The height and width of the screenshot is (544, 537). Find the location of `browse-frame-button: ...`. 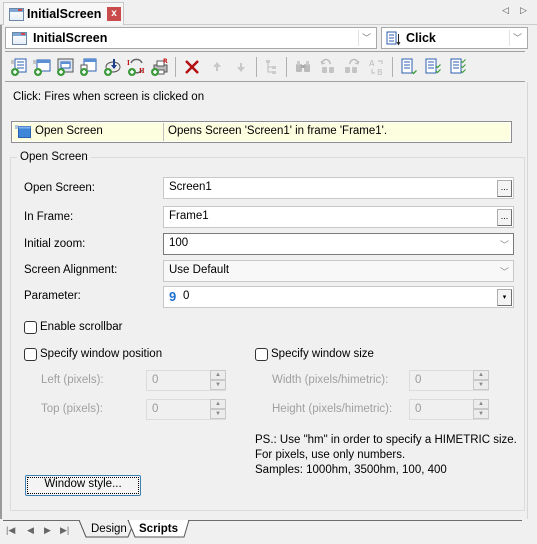

browse-frame-button: ... is located at coordinates (504, 217).